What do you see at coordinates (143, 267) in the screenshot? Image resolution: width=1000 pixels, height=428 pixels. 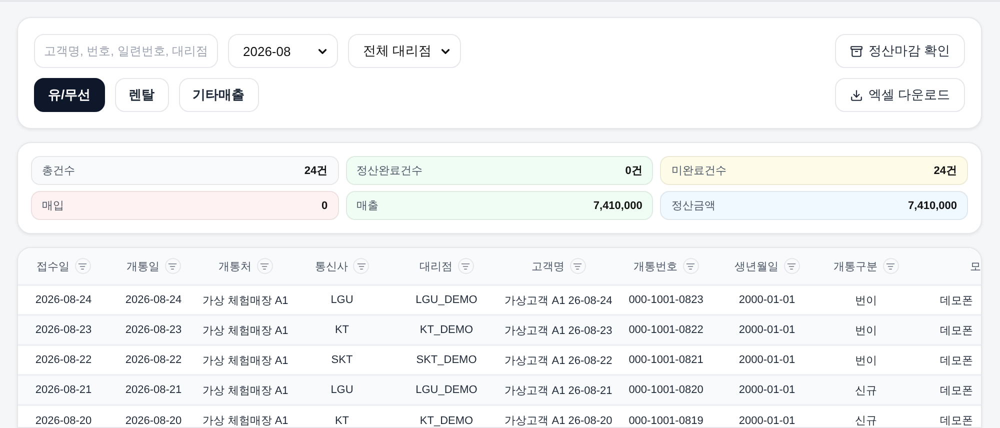 I see `column-header: 개통일` at bounding box center [143, 267].